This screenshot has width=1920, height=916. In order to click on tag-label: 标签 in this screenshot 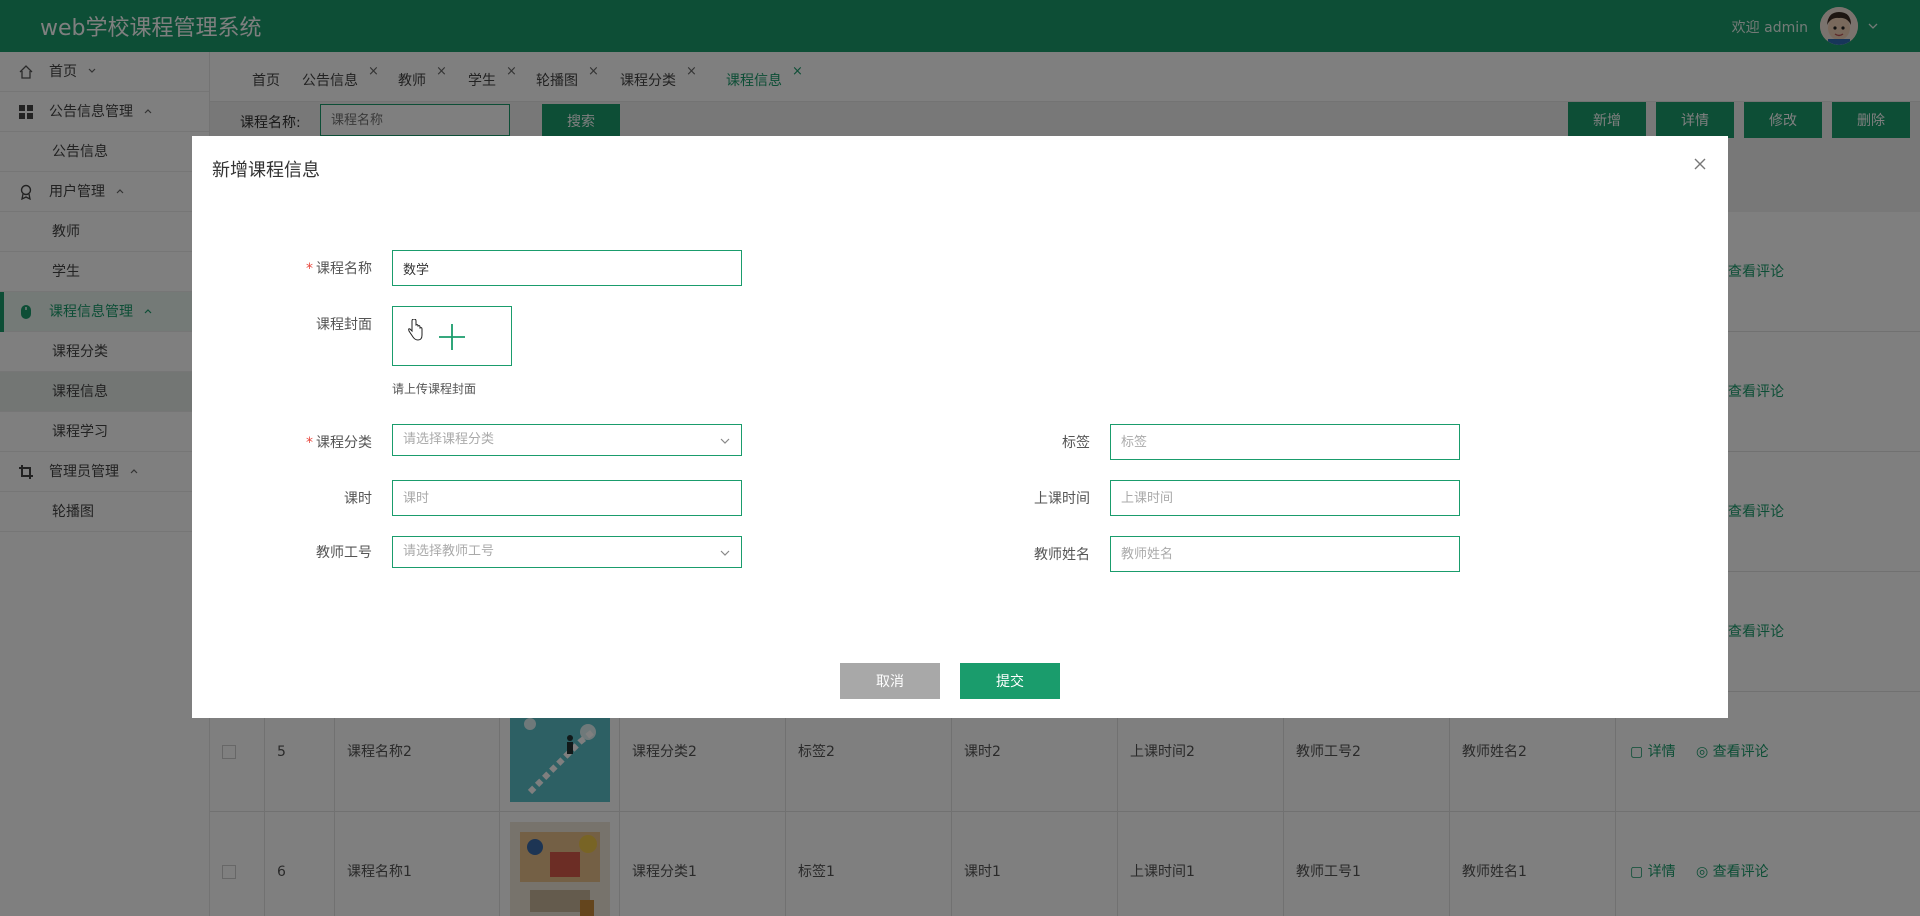, I will do `click(1076, 443)`.